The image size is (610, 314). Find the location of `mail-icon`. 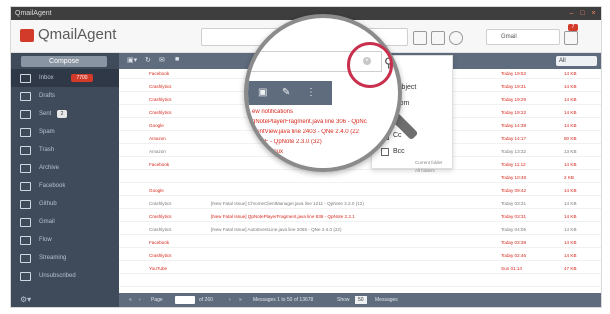

mail-icon is located at coordinates (420, 38).